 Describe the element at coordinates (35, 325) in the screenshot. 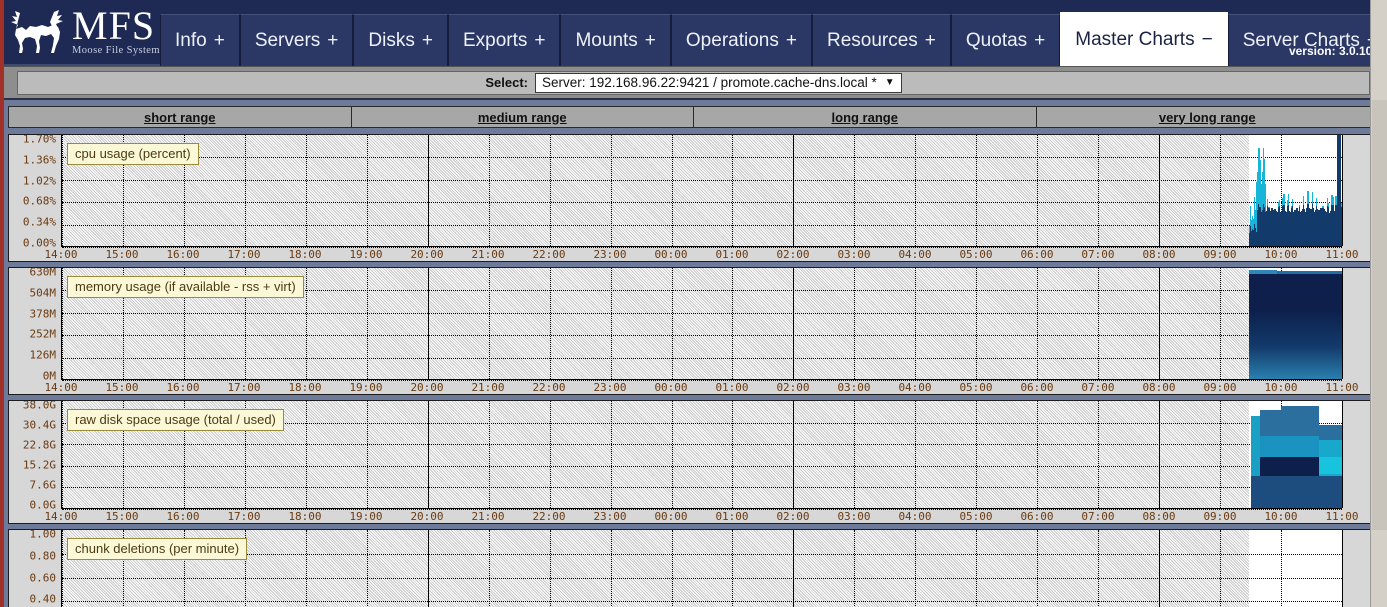

I see `chart-y-axis: 630M 504M 378M 252M 126M 0M` at that location.